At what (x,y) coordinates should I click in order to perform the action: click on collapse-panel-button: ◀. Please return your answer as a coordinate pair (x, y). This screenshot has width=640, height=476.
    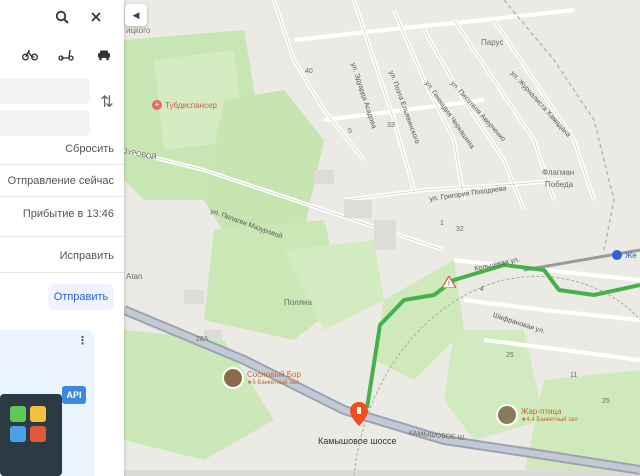
    Looking at the image, I should click on (136, 15).